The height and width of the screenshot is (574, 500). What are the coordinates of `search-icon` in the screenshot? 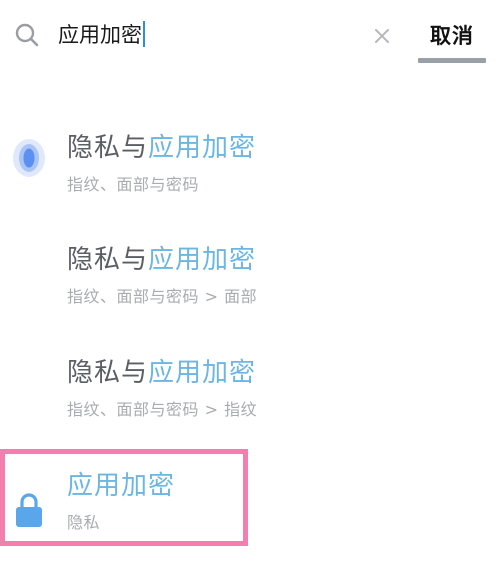 It's located at (27, 35).